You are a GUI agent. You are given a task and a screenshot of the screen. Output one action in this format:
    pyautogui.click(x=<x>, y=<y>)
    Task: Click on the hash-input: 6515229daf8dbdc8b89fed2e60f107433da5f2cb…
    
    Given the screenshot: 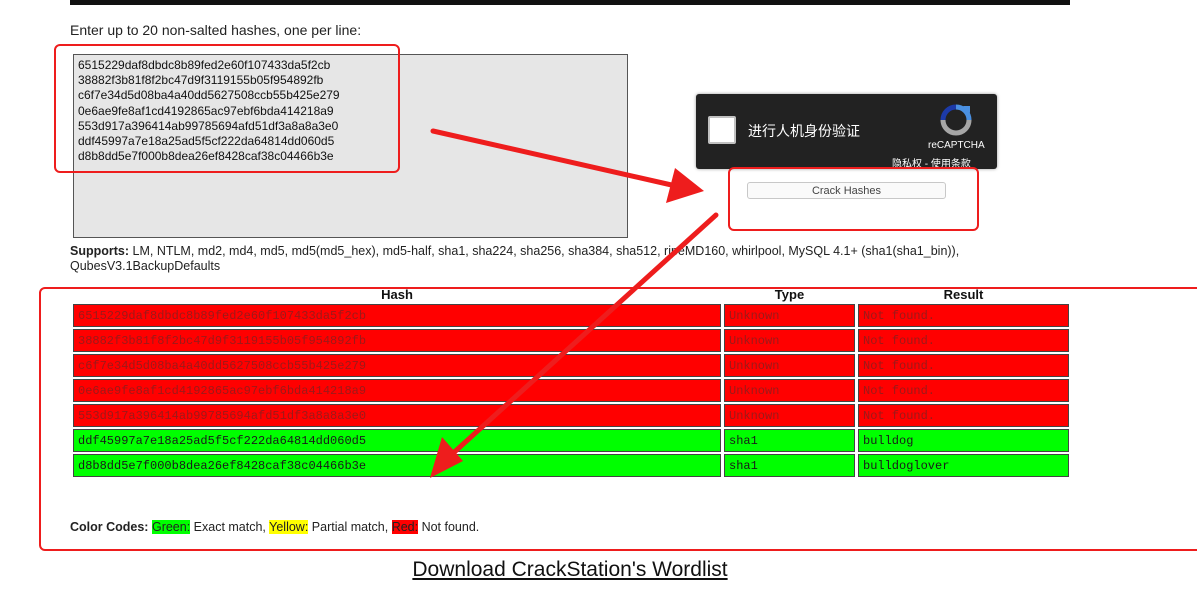 What is the action you would take?
    pyautogui.click(x=350, y=146)
    